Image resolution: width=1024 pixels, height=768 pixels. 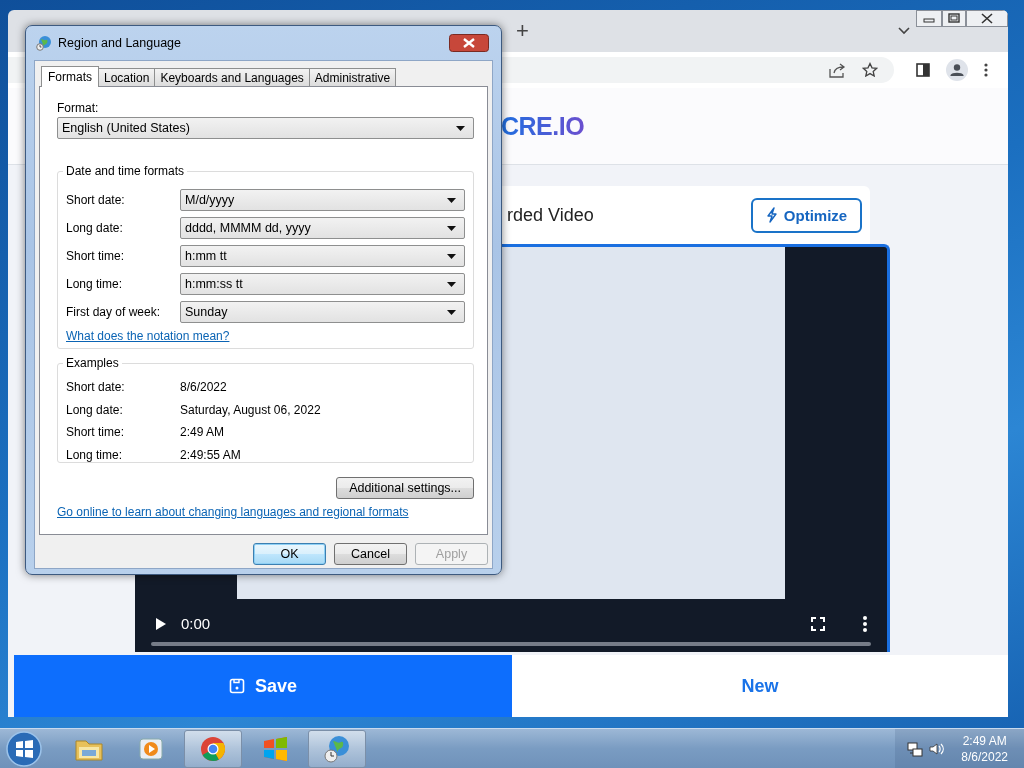 I want to click on example-value: Saturday, August 06, 2022, so click(x=250, y=409).